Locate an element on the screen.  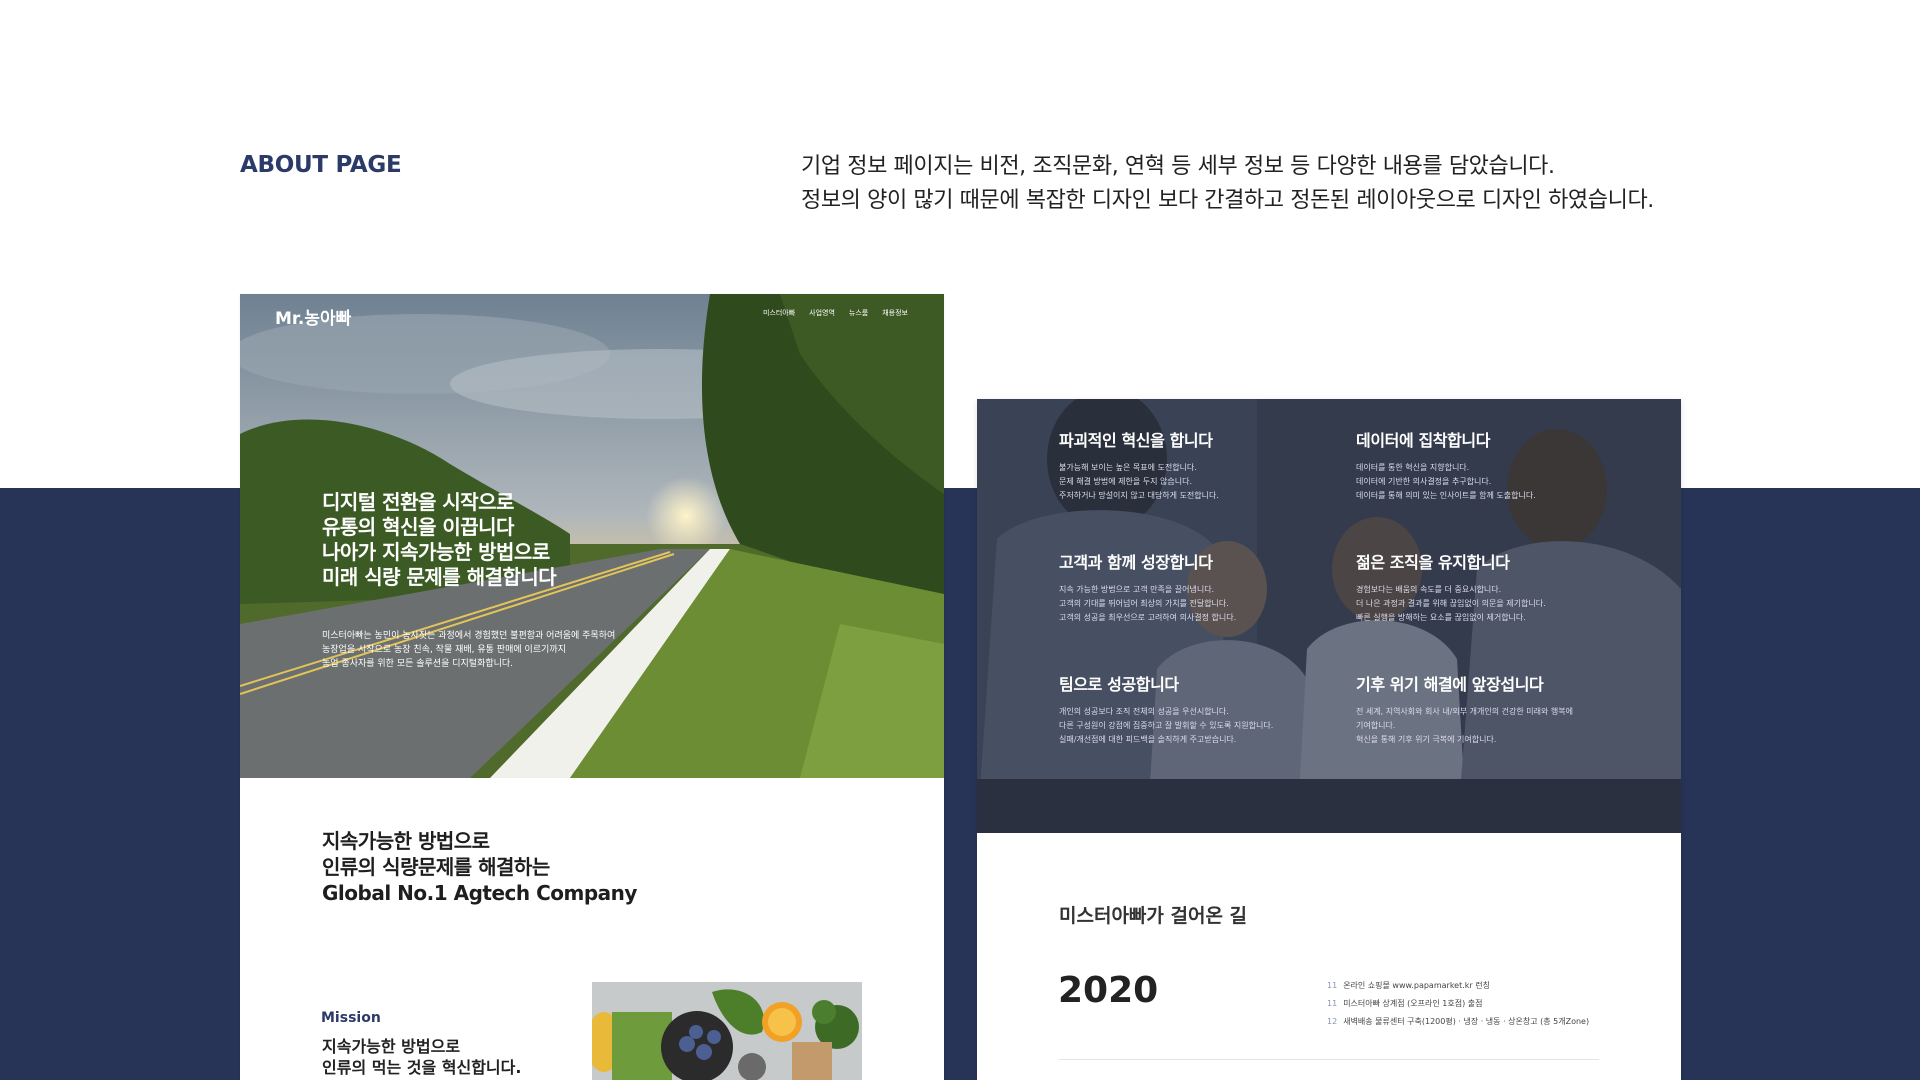
value-line: 데이터를 통해 의미 있는 인사이트를 함께 도출합니다. is located at coordinates (1446, 495).